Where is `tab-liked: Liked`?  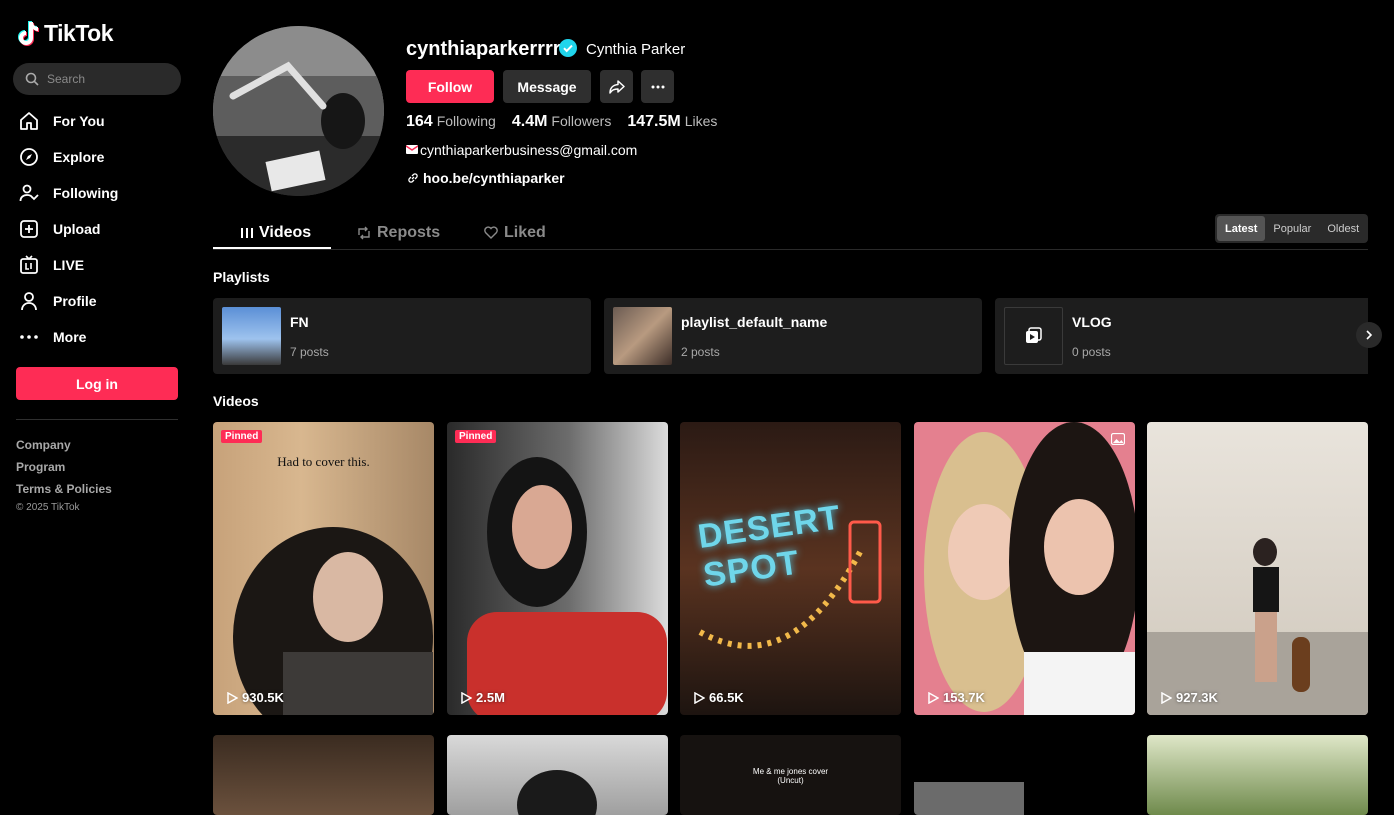 tab-liked: Liked is located at coordinates (515, 232).